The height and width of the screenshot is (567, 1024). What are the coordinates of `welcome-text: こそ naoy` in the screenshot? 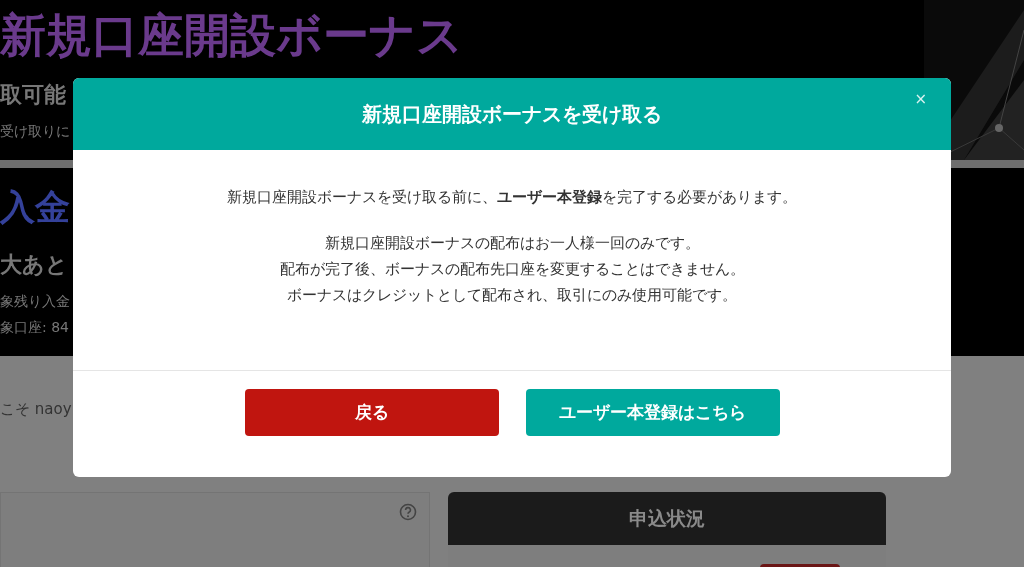 It's located at (36, 409).